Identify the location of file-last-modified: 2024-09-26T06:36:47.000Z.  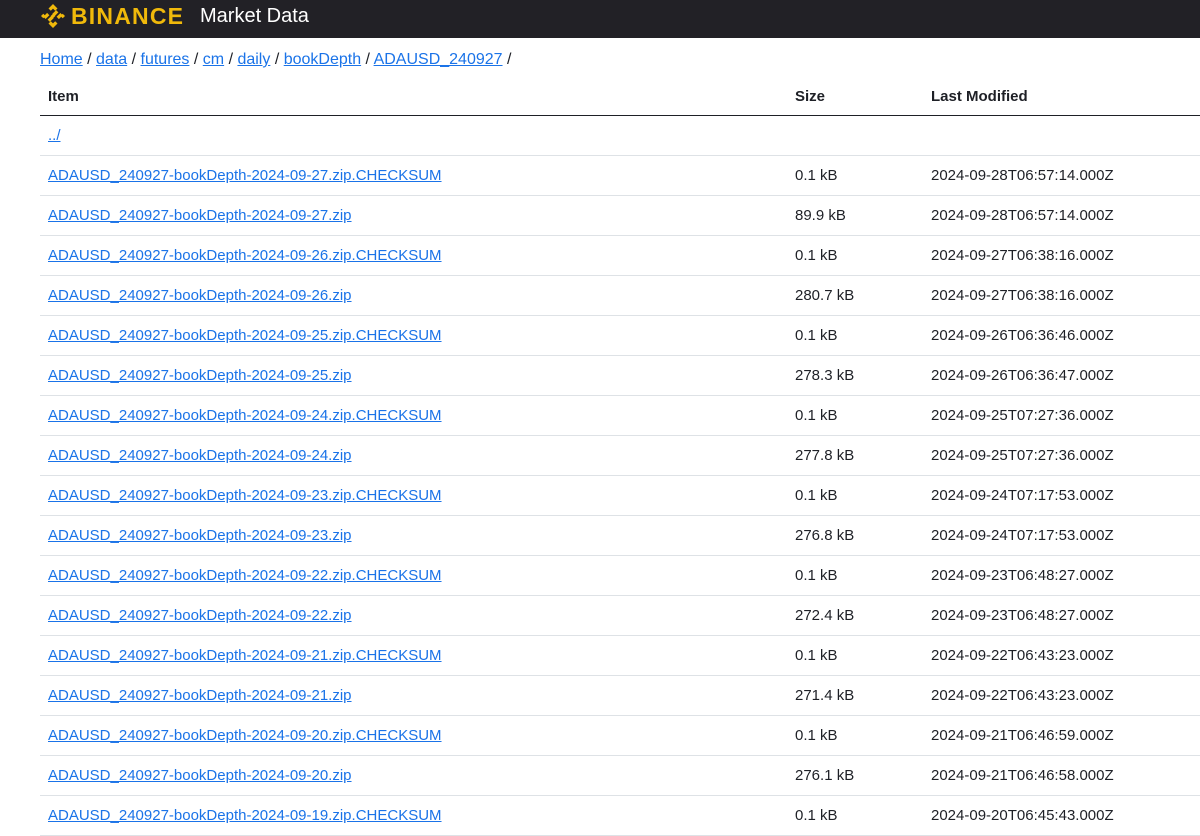
(1061, 375).